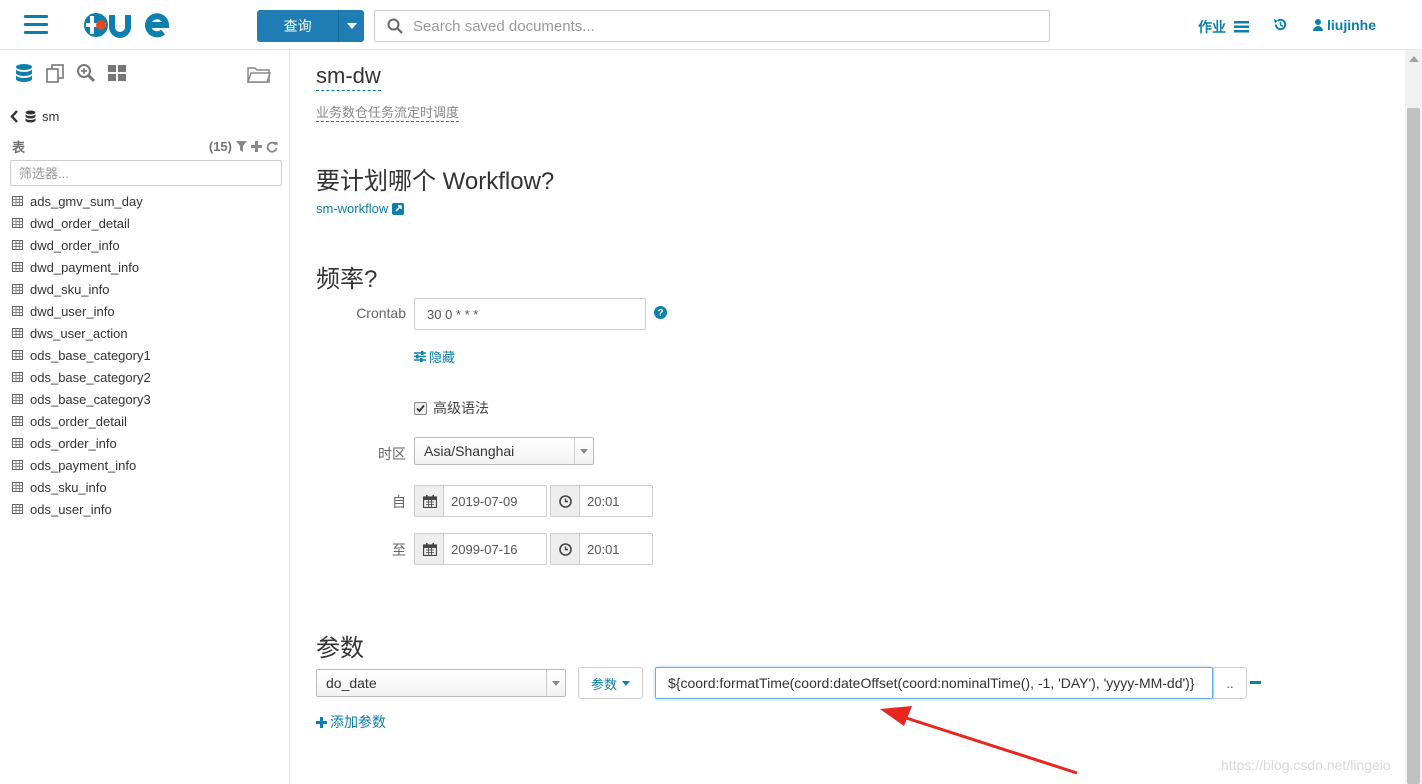  Describe the element at coordinates (603, 549) in the screenshot. I see `end-time-value: 20:01` at that location.